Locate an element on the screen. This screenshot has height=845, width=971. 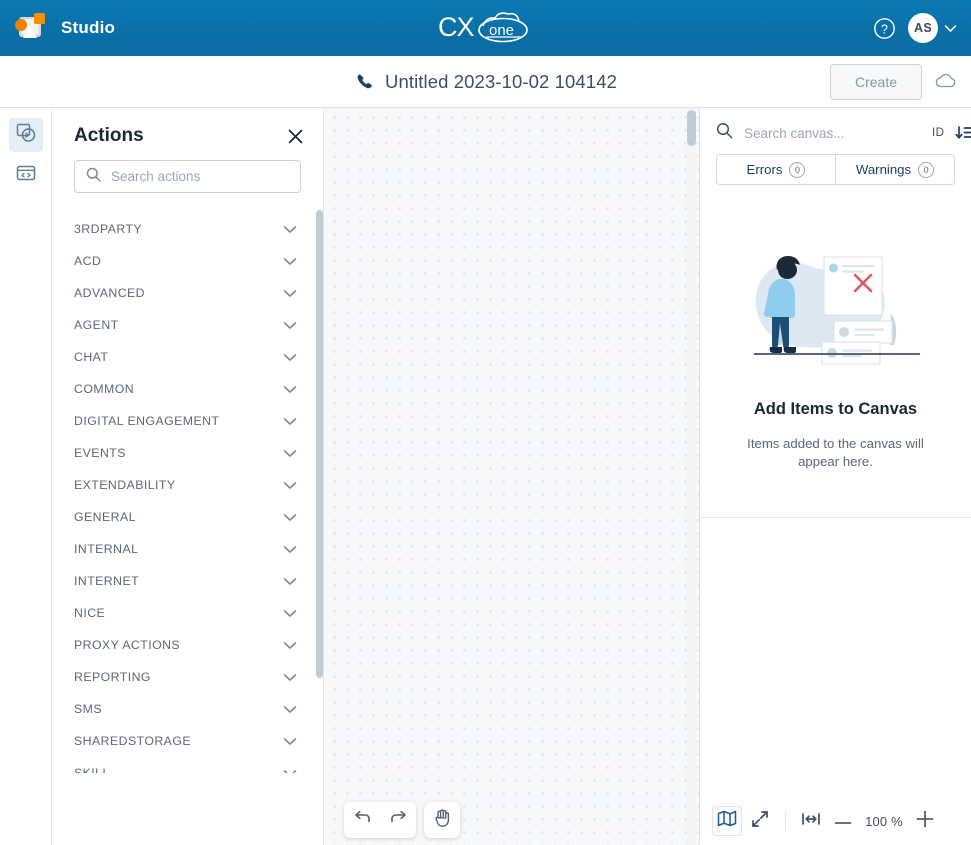
zoom-in-button is located at coordinates (925, 821).